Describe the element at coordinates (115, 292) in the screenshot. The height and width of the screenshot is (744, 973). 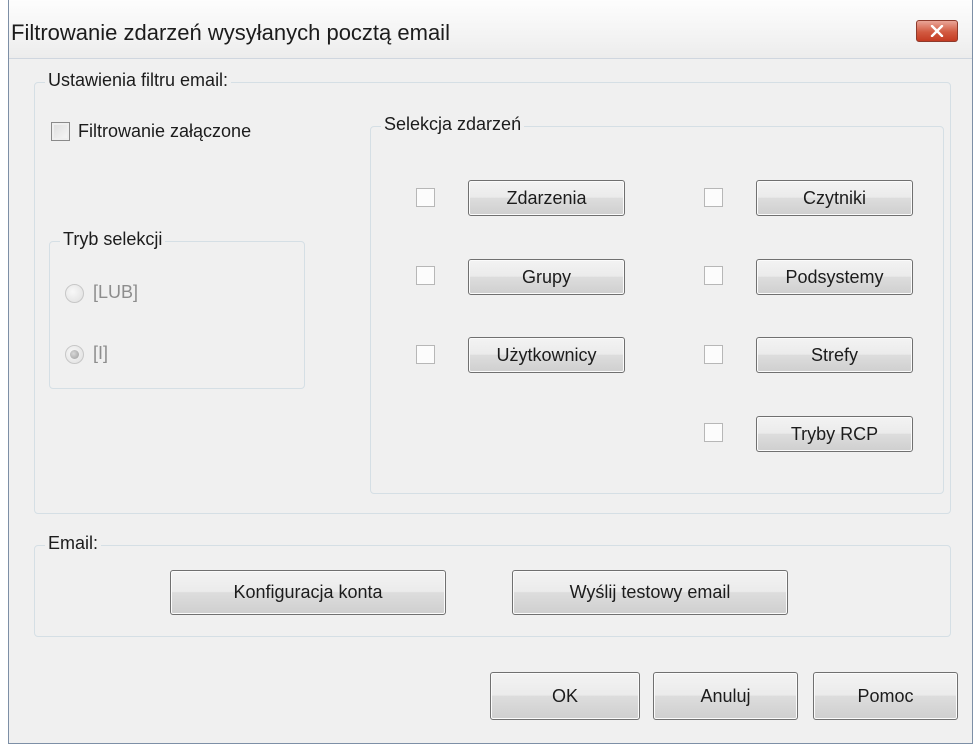
I see `radio-or-label: [LUB]` at that location.